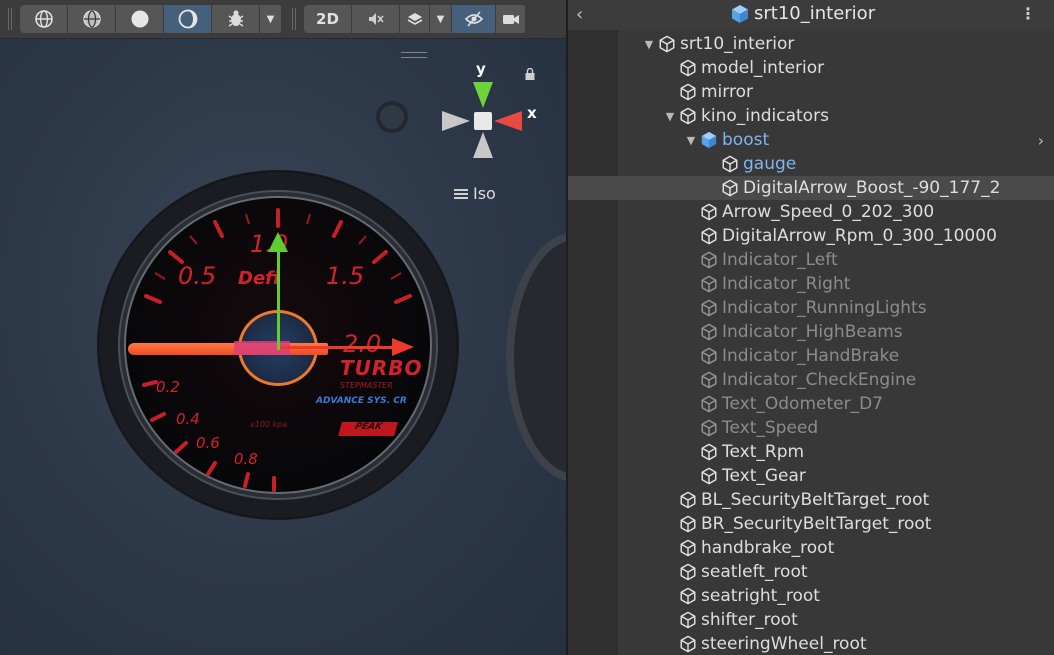  Describe the element at coordinates (461, 194) in the screenshot. I see `hamburger-icon` at that location.